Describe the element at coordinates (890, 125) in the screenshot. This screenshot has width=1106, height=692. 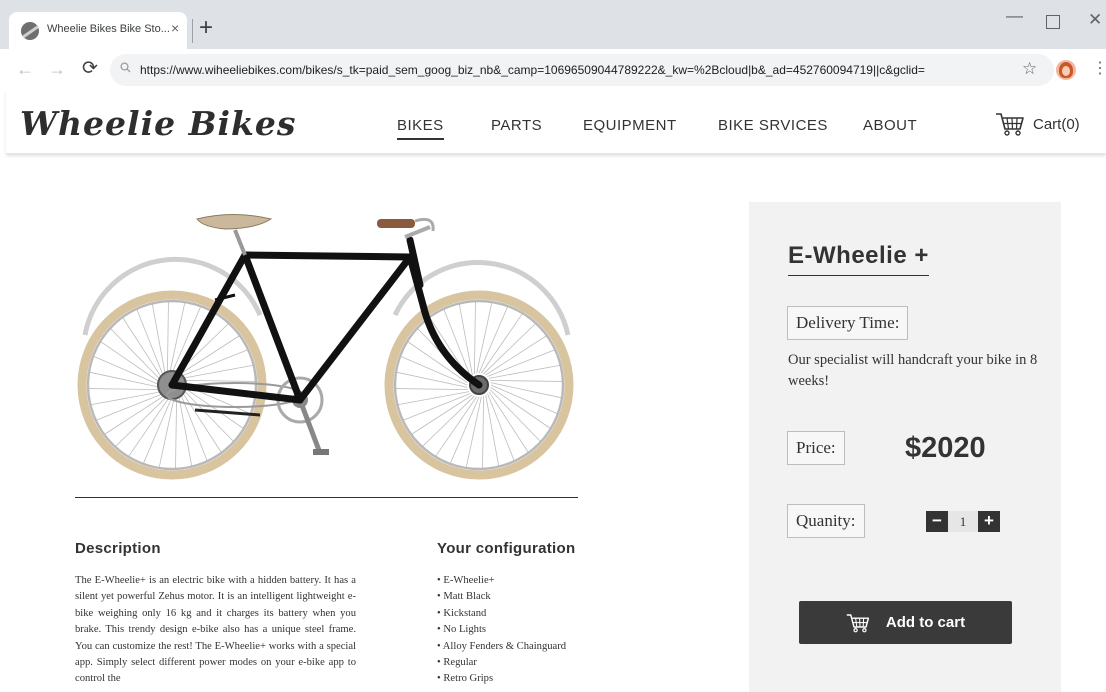
I see `nav-about: ABOUT` at that location.